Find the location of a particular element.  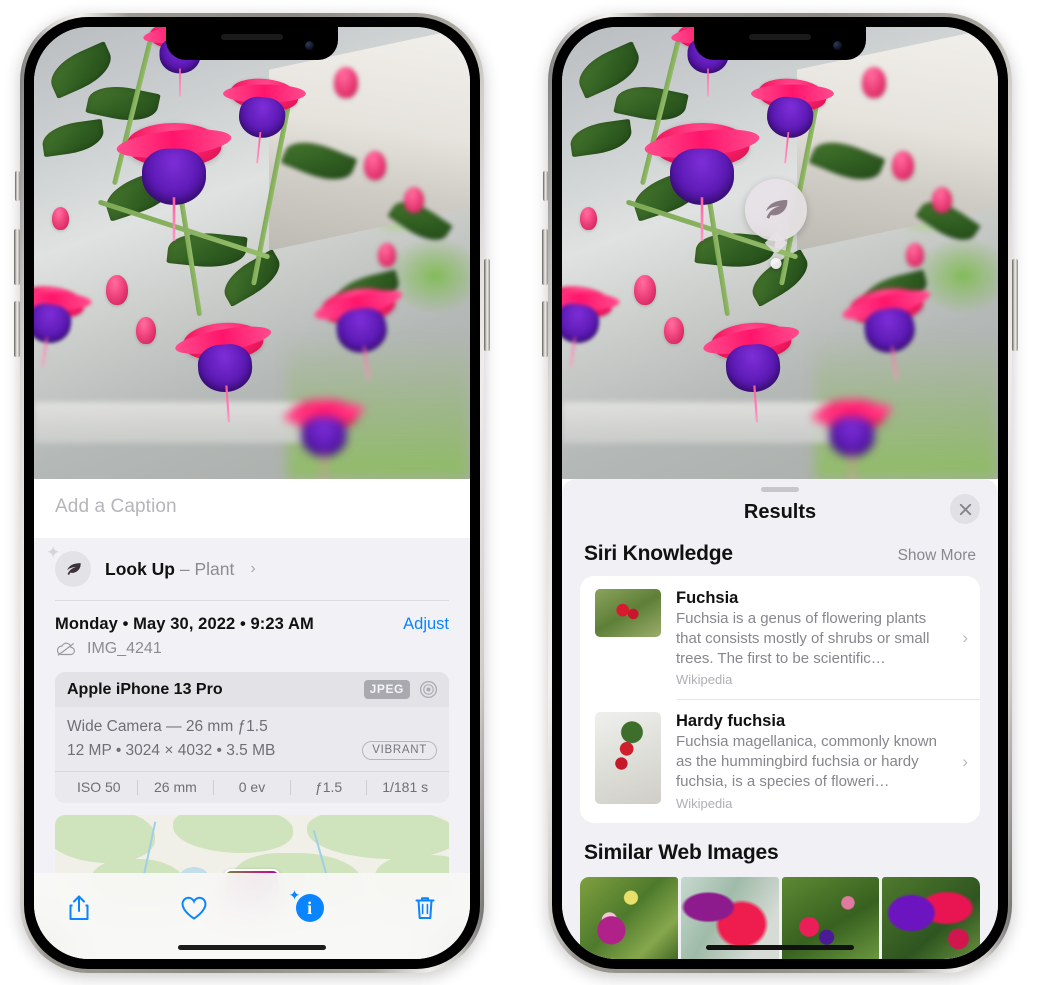

format-badge: JPEG is located at coordinates (386, 689).